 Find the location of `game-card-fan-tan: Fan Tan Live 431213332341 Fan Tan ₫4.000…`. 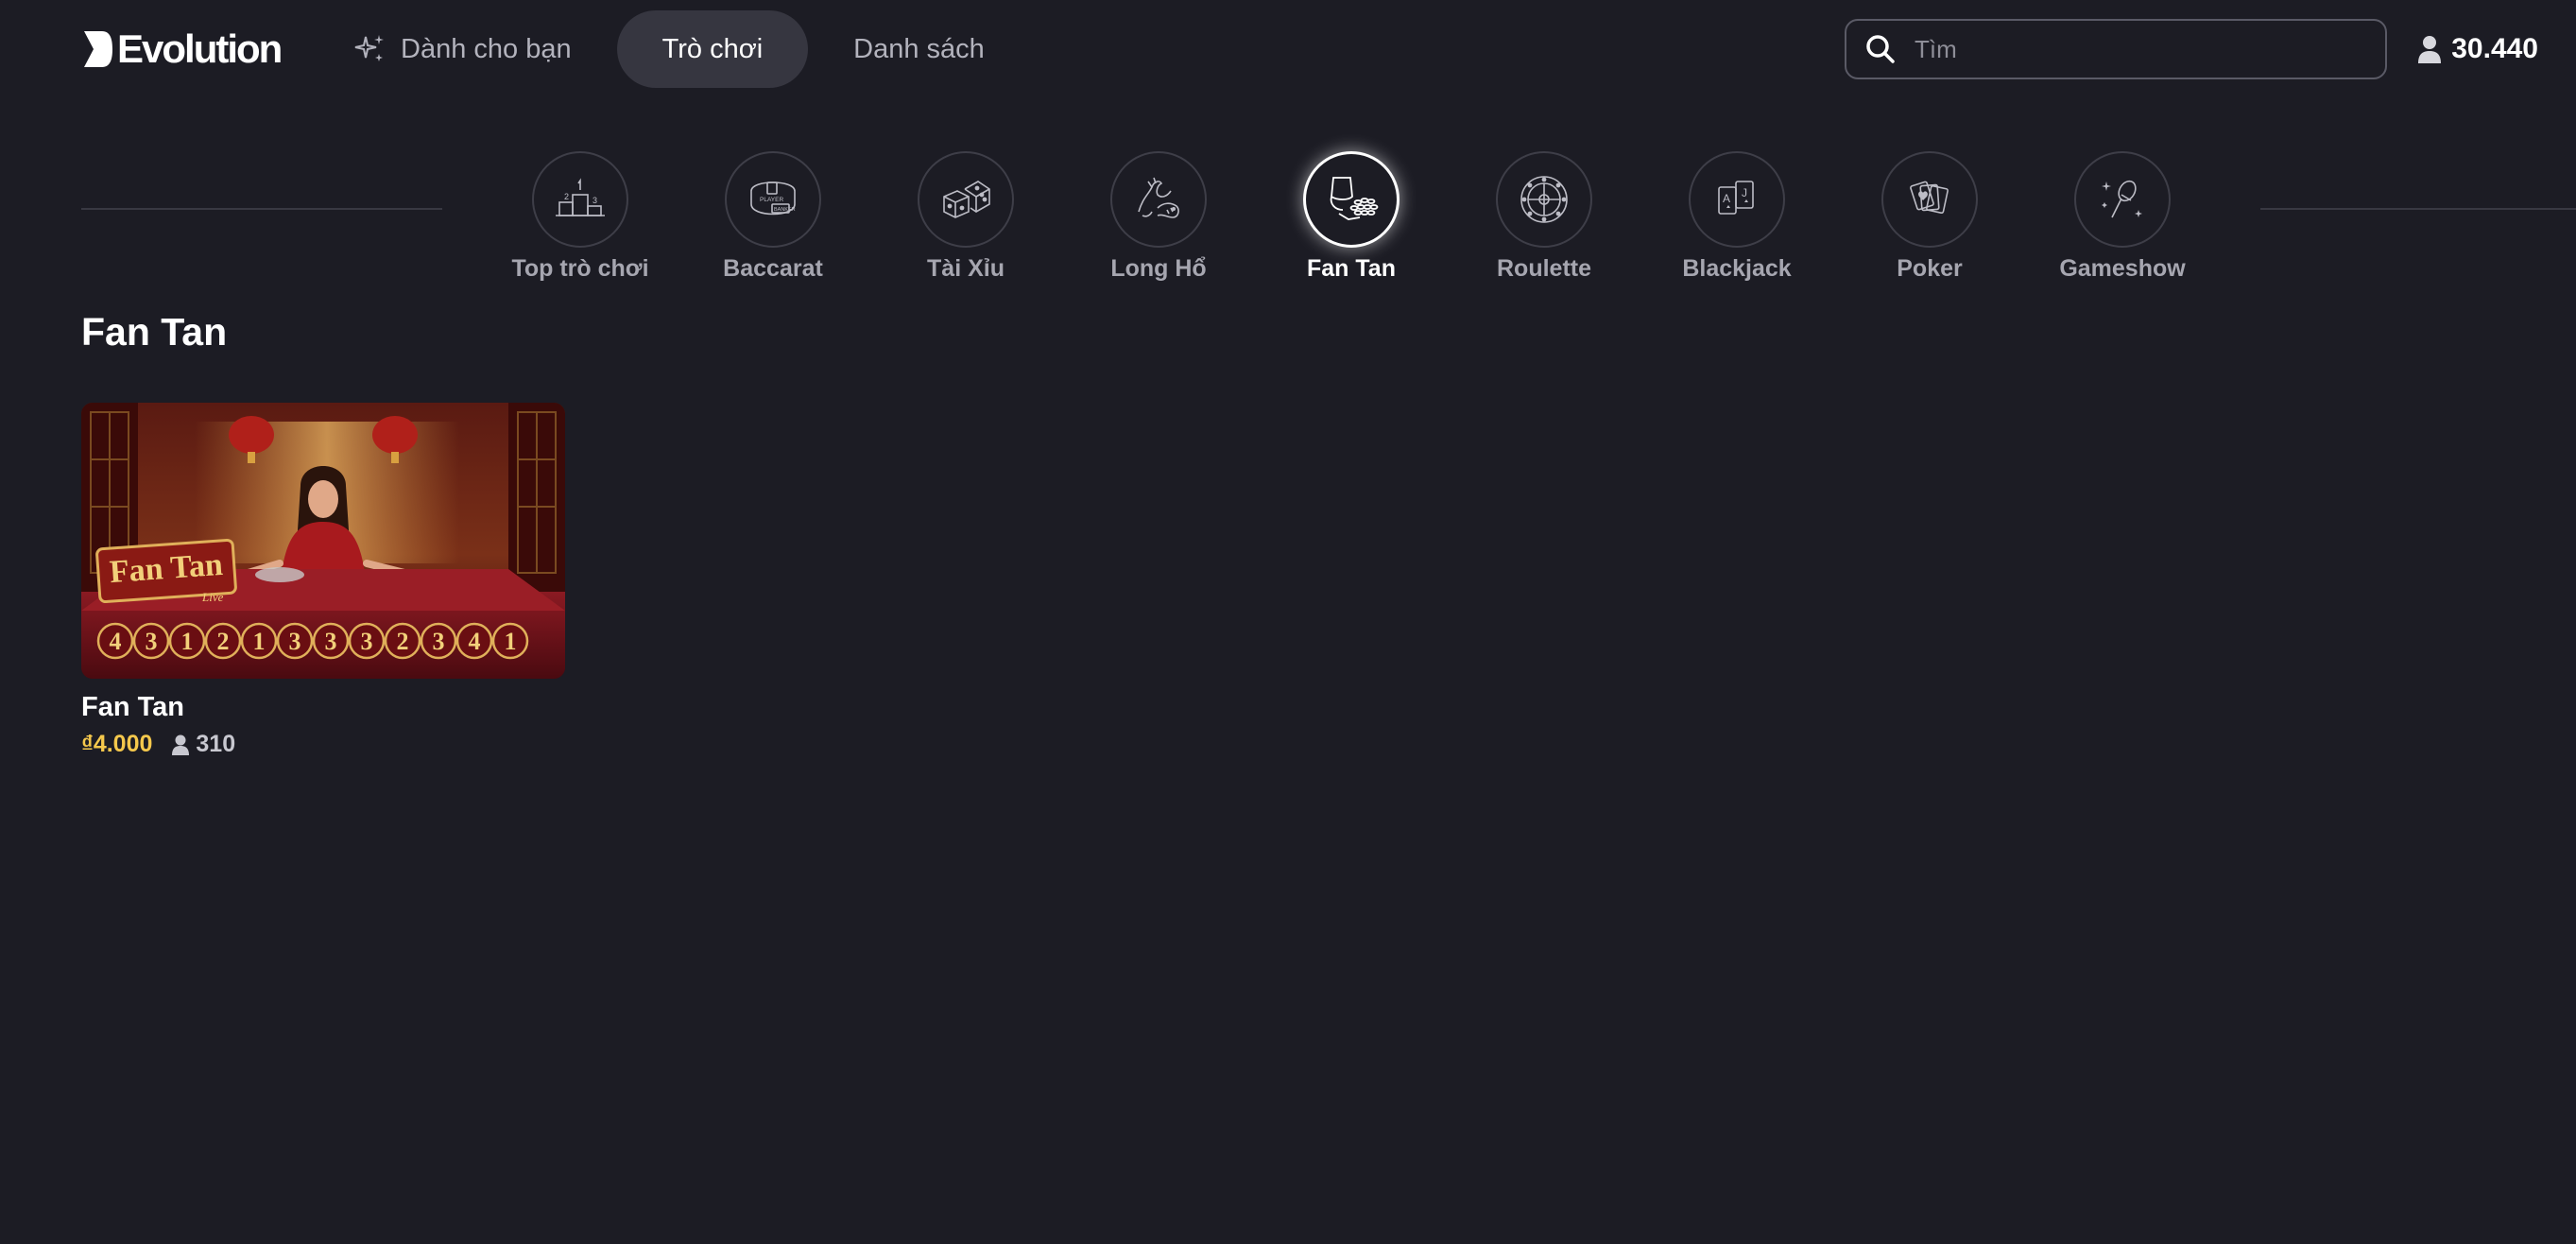

game-card-fan-tan: Fan Tan Live 431213332341 Fan Tan ₫4.000… is located at coordinates (323, 581).